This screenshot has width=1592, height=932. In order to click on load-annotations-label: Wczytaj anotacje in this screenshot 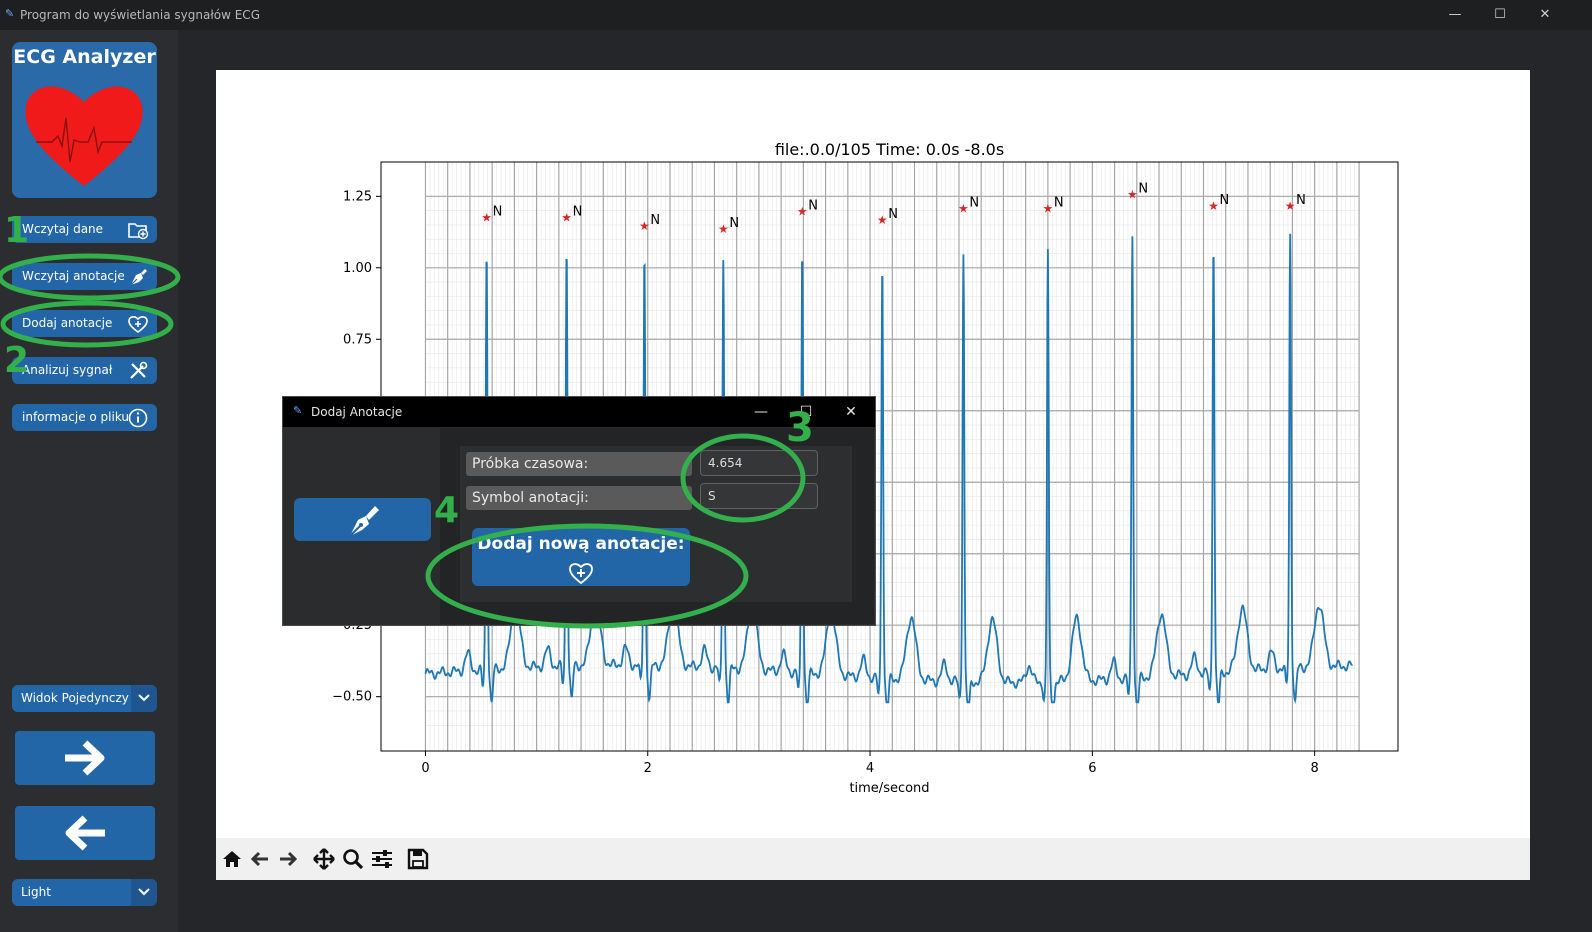, I will do `click(73, 276)`.